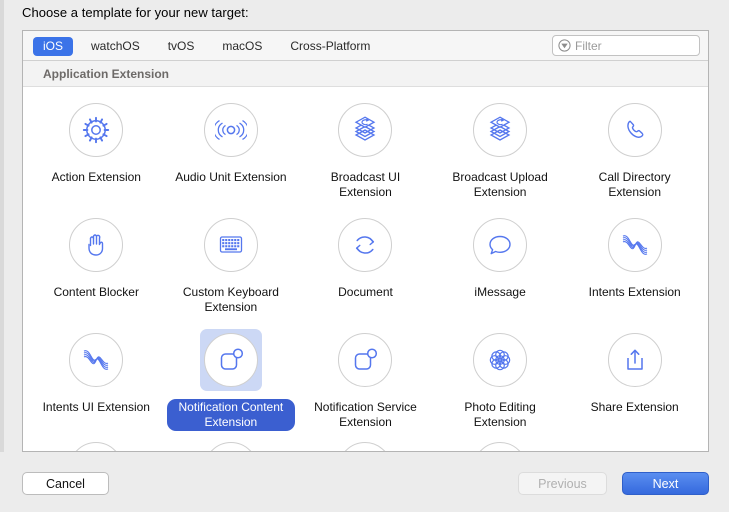 The height and width of the screenshot is (512, 729). Describe the element at coordinates (564, 45) in the screenshot. I see `filter-icon` at that location.